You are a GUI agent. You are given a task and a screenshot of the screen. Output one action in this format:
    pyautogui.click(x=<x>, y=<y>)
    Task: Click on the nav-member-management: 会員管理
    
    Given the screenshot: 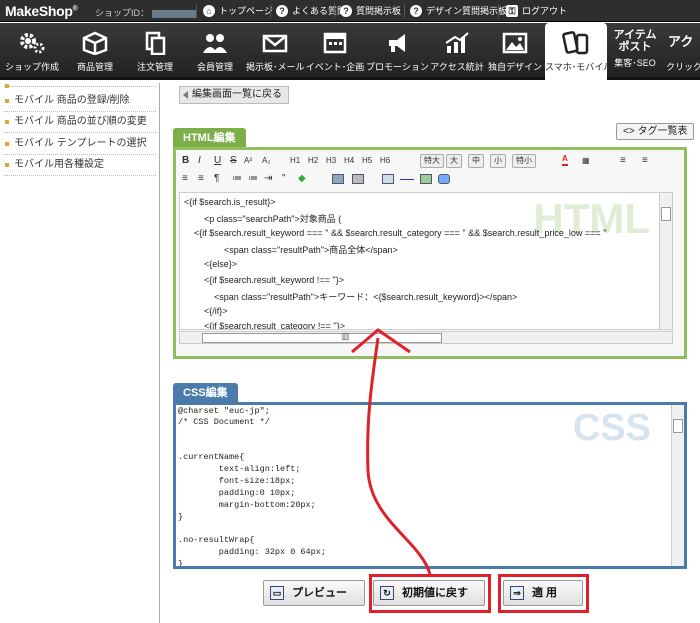 What is the action you would take?
    pyautogui.click(x=215, y=51)
    